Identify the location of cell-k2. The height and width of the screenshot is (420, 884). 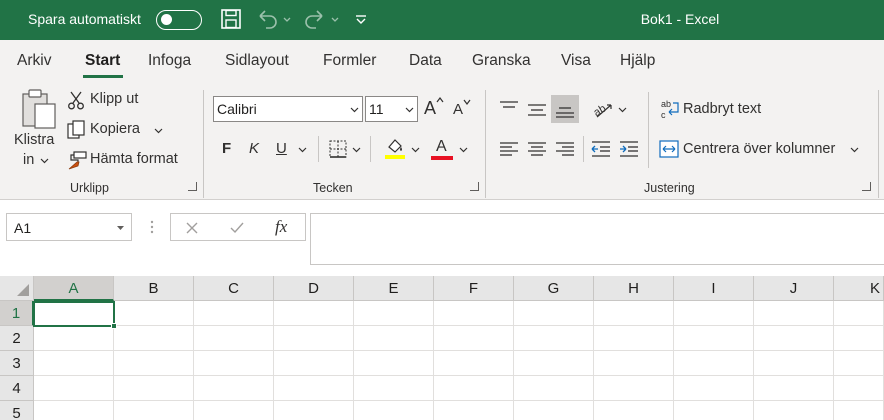
(859, 338).